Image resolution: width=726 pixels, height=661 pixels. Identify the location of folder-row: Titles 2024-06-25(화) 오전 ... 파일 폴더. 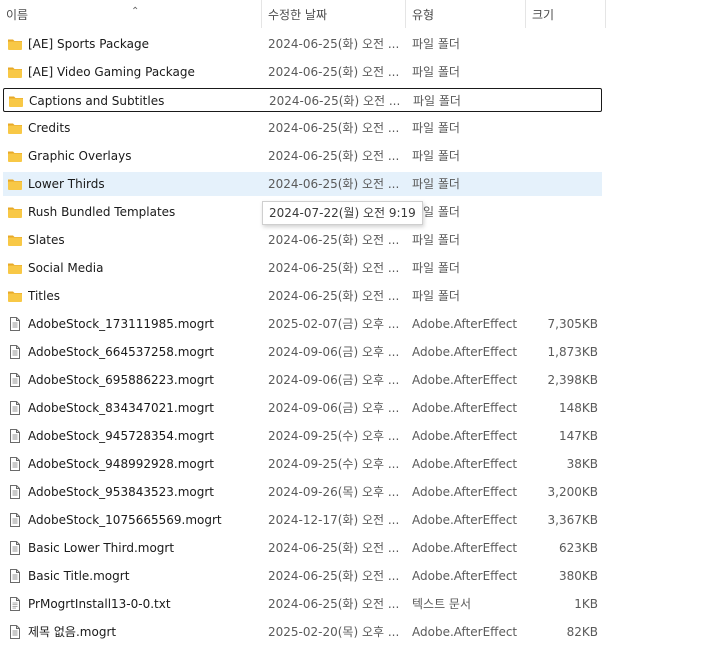
(302, 296).